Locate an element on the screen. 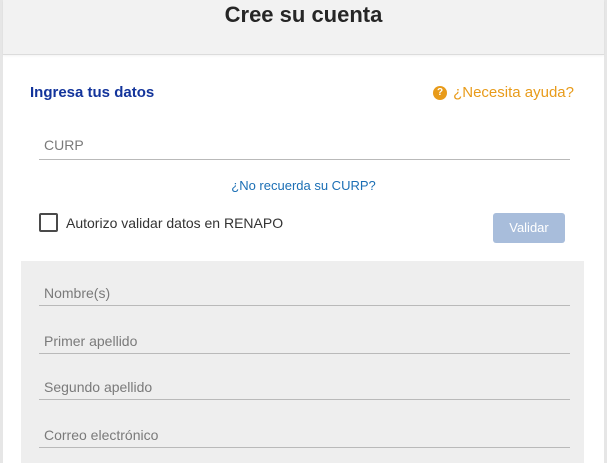 This screenshot has width=607, height=463. validate-button: Validar is located at coordinates (529, 228).